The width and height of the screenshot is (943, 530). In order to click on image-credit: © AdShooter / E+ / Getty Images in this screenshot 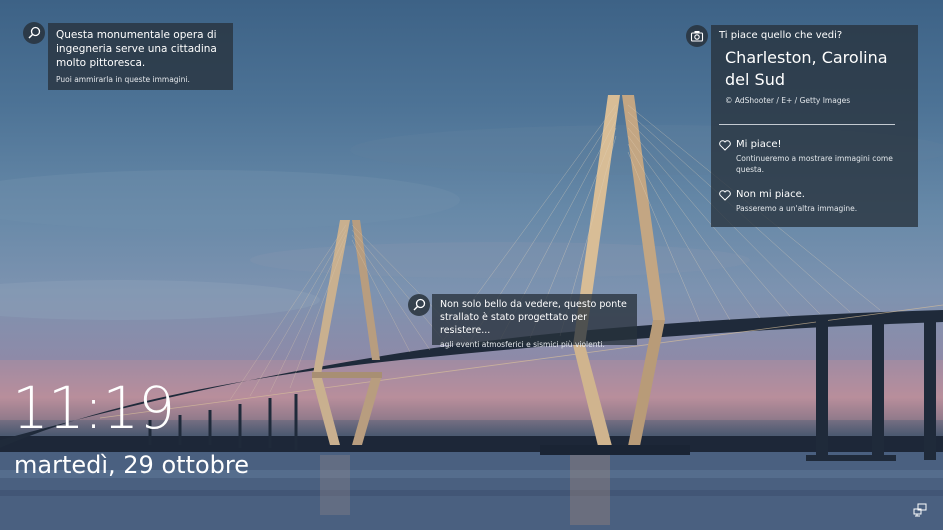, I will do `click(788, 100)`.